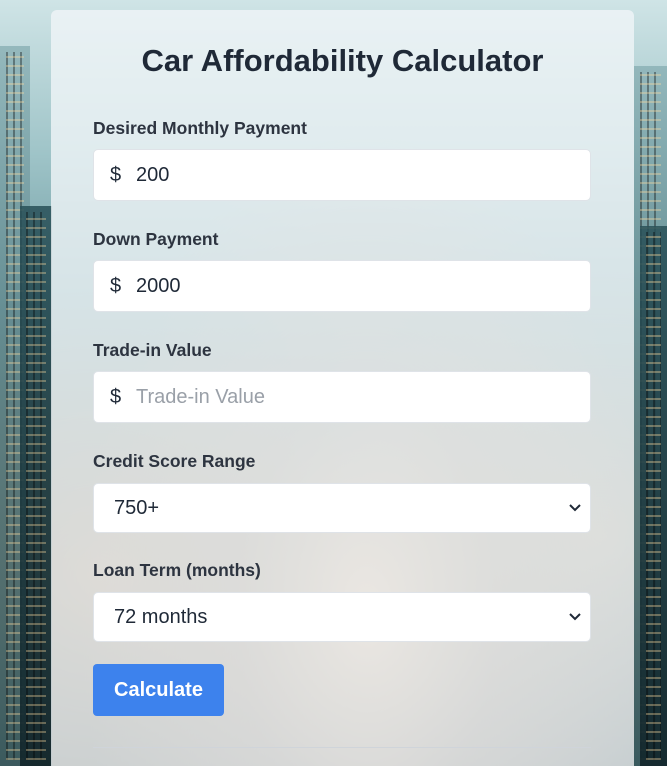 The height and width of the screenshot is (766, 667). What do you see at coordinates (200, 128) in the screenshot?
I see `monthly-payment-label: Desired Monthly Payment` at bounding box center [200, 128].